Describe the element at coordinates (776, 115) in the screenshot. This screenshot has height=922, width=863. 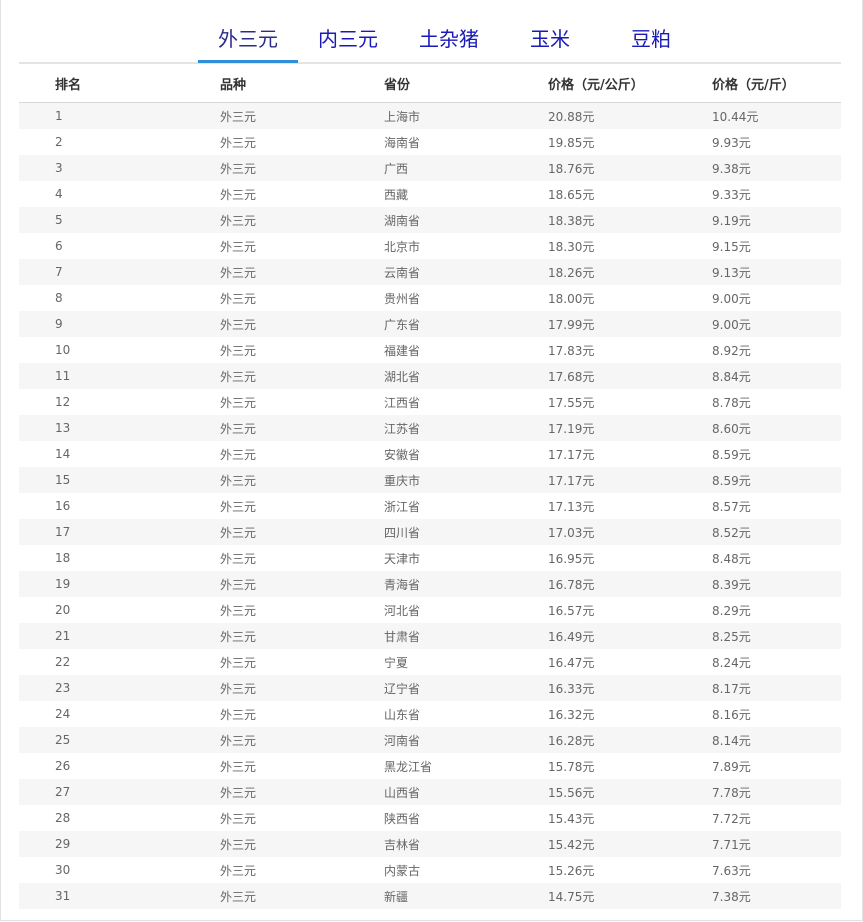
I see `cell-price-jin: 10.44元` at that location.